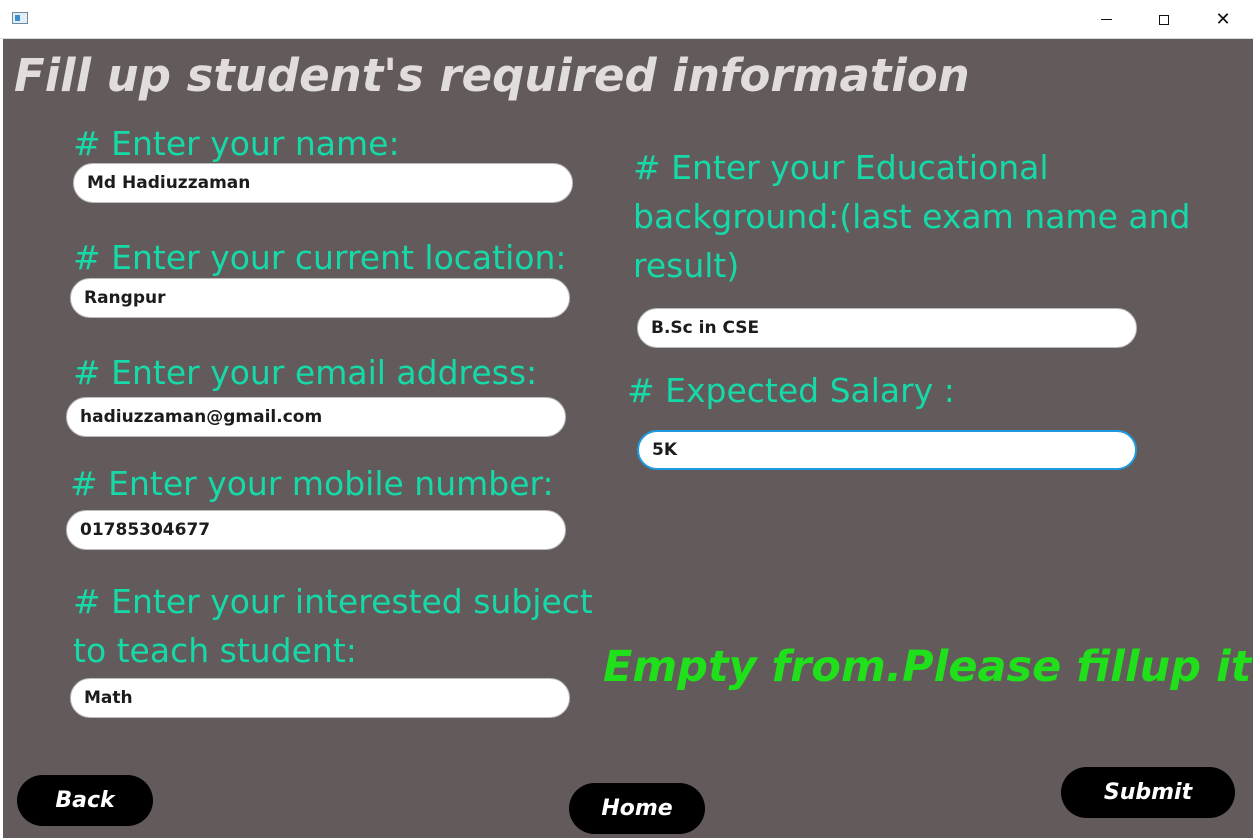  What do you see at coordinates (1164, 19) in the screenshot?
I see `maximize-icon` at bounding box center [1164, 19].